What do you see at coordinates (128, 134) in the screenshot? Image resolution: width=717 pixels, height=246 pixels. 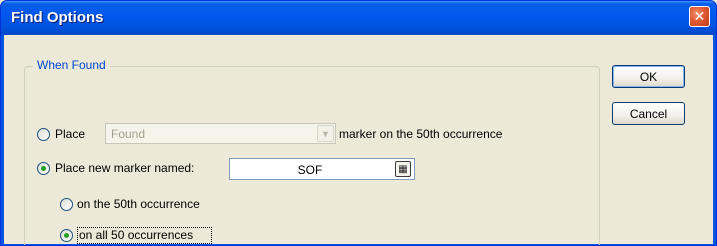 I see `marker-select-value: Found` at bounding box center [128, 134].